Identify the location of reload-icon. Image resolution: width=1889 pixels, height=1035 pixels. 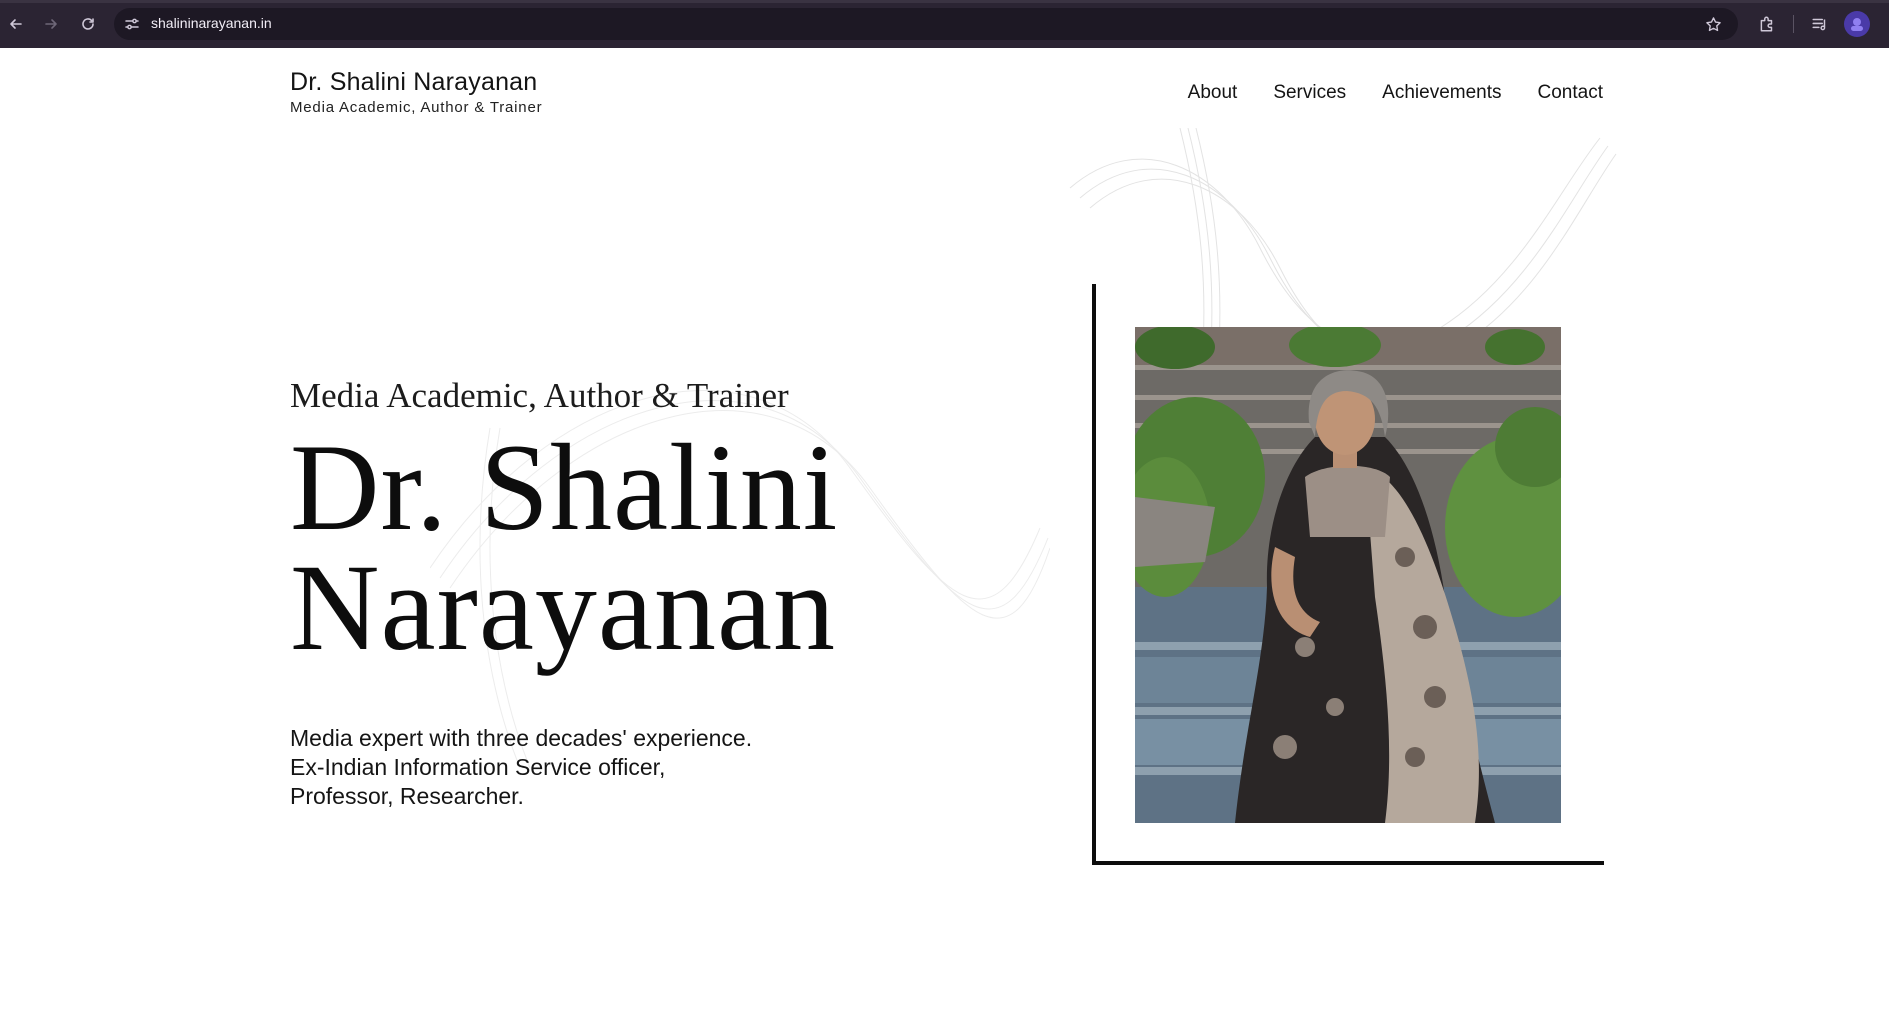
(88, 24).